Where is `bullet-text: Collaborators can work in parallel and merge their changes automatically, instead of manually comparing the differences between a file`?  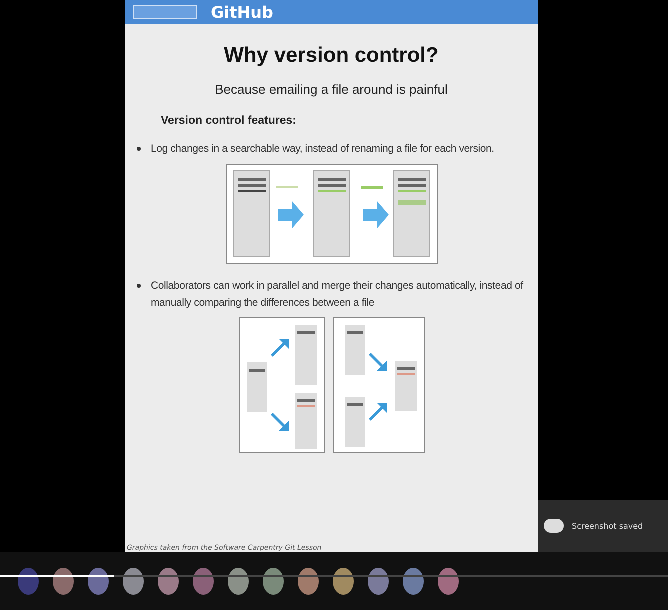 bullet-text: Collaborators can work in parallel and merge their changes automatically, instead of manually comparing the differences between a file is located at coordinates (337, 294).